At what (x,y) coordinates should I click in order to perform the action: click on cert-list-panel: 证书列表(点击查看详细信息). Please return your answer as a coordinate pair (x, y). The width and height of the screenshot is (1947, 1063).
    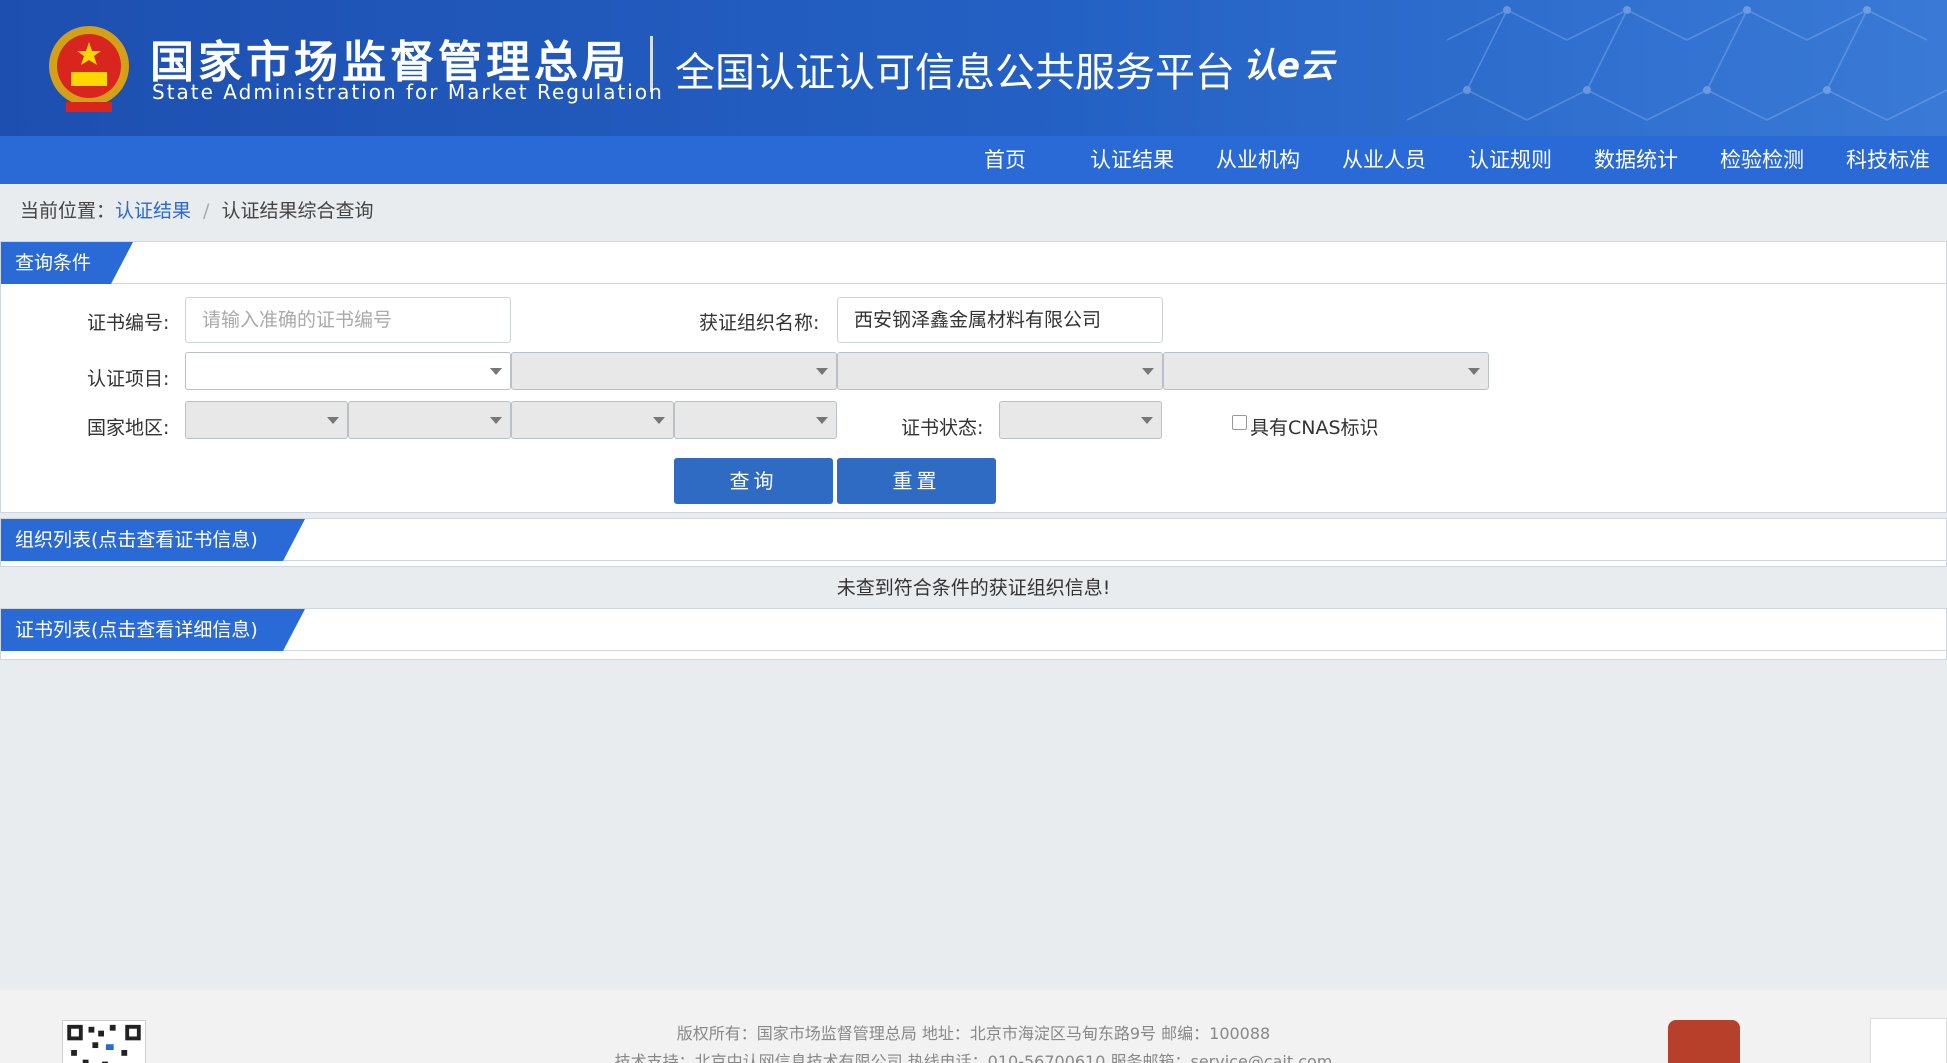
    Looking at the image, I should click on (973, 634).